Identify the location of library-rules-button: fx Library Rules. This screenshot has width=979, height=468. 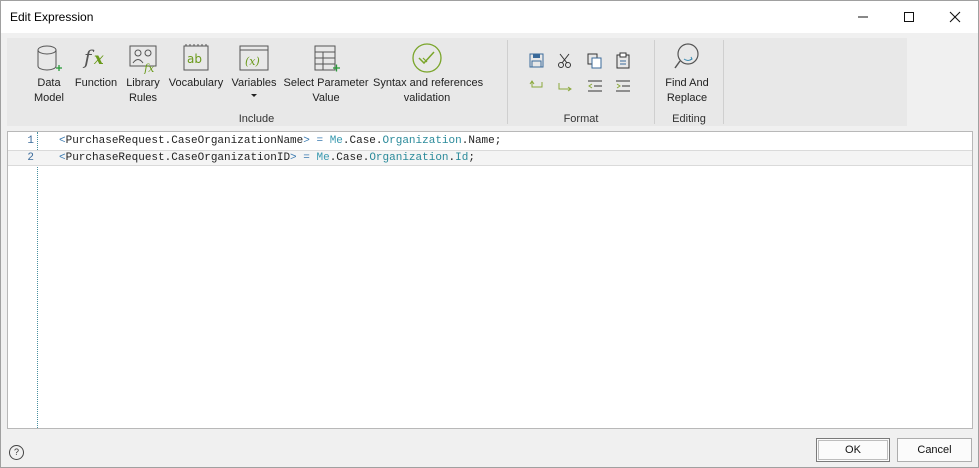
(143, 74).